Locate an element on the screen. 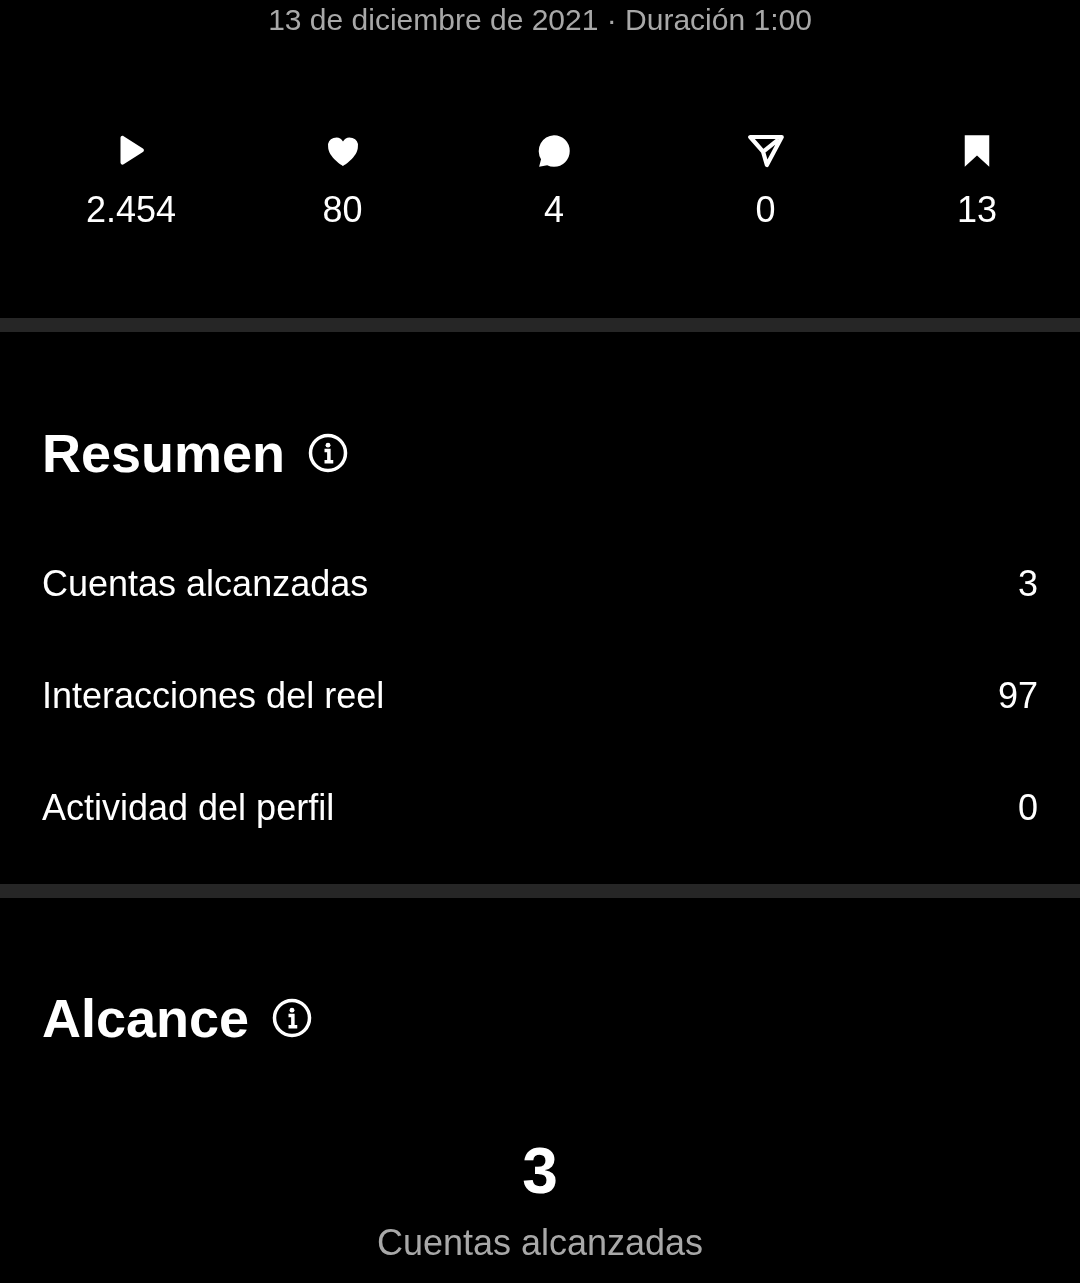 The height and width of the screenshot is (1283, 1080). metric-value: 0 is located at coordinates (1027, 808).